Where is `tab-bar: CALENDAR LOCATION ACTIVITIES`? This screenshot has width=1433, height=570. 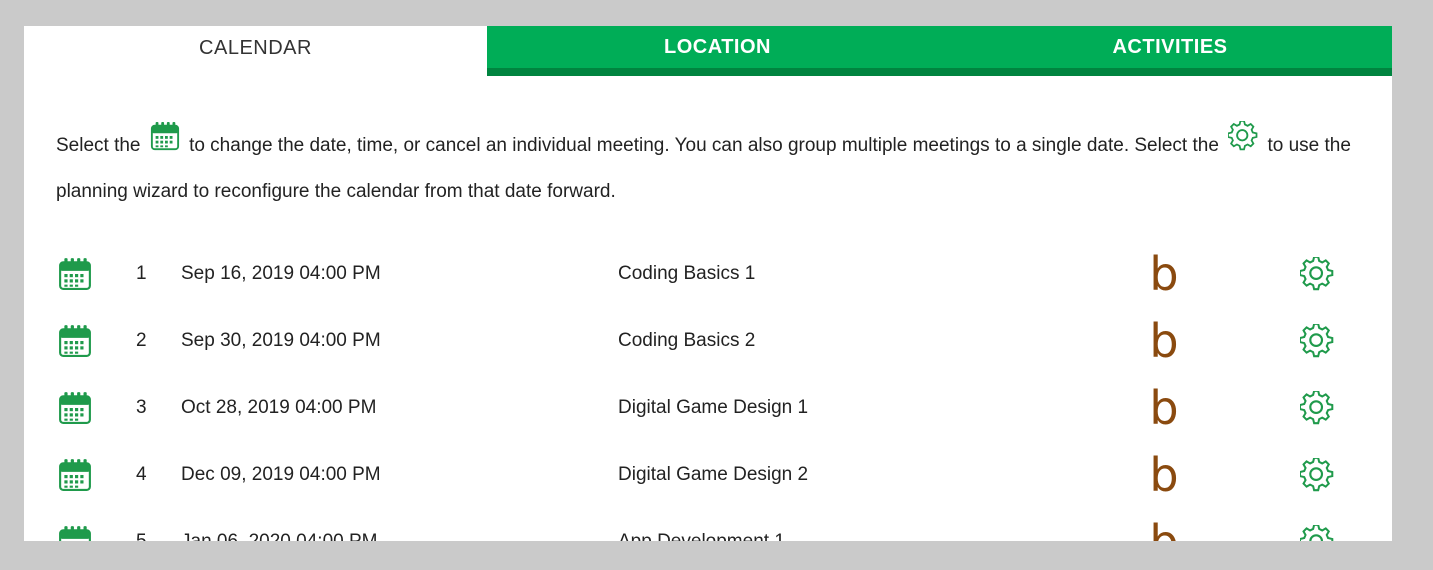
tab-bar: CALENDAR LOCATION ACTIVITIES is located at coordinates (708, 51).